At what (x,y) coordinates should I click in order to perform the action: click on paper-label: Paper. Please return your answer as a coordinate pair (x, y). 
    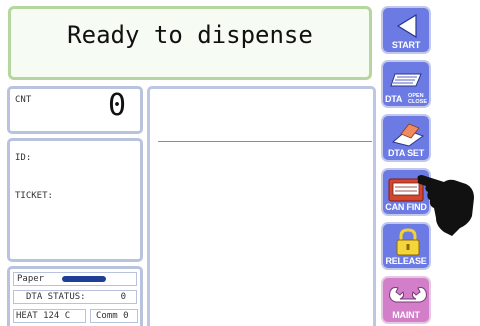
    Looking at the image, I should click on (31, 279).